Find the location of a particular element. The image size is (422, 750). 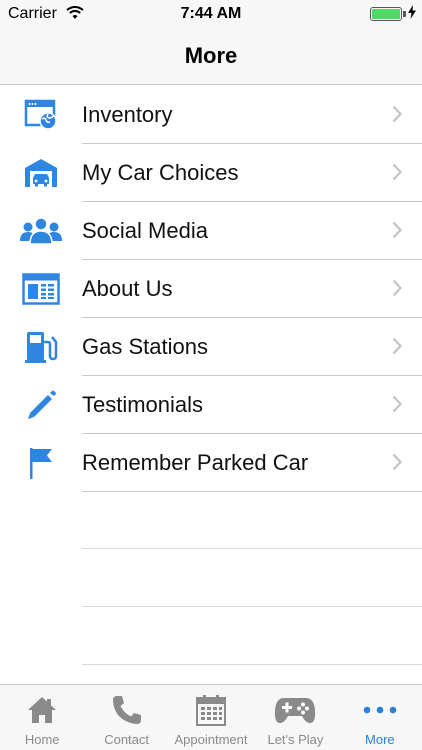

menu-item-my-car-choices: My Car Choices is located at coordinates (211, 173).